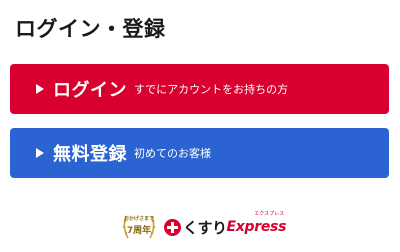 The image size is (400, 252). I want to click on anniversary-caption: おかげさまで, so click(138, 219).